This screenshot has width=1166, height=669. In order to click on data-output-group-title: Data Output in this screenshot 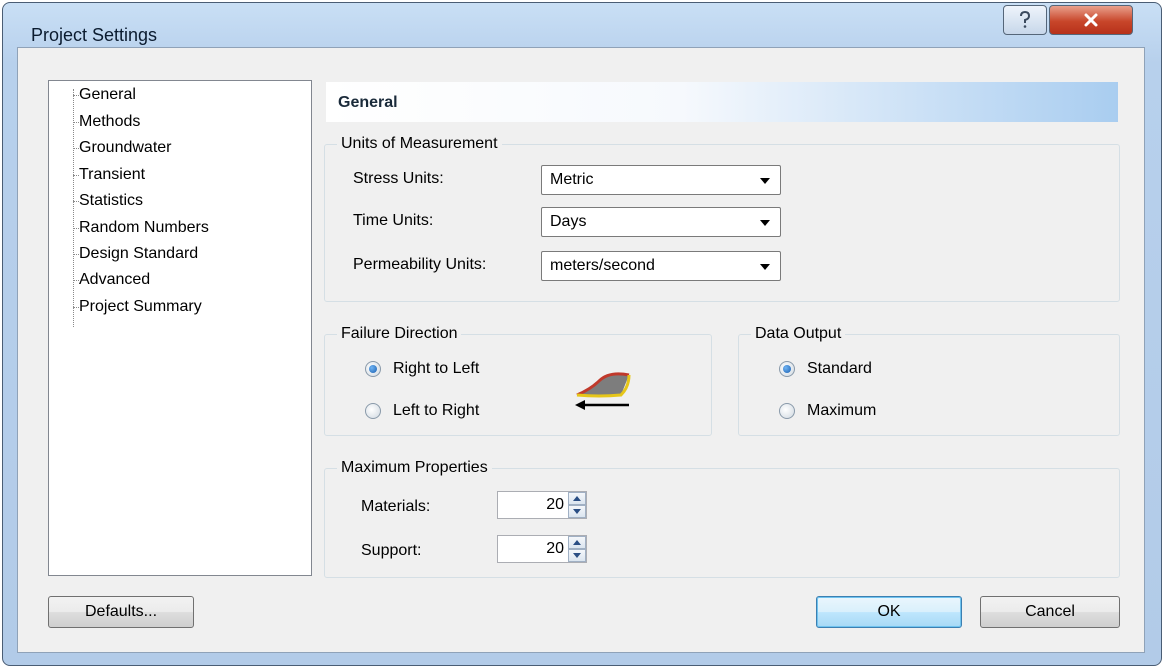, I will do `click(798, 334)`.